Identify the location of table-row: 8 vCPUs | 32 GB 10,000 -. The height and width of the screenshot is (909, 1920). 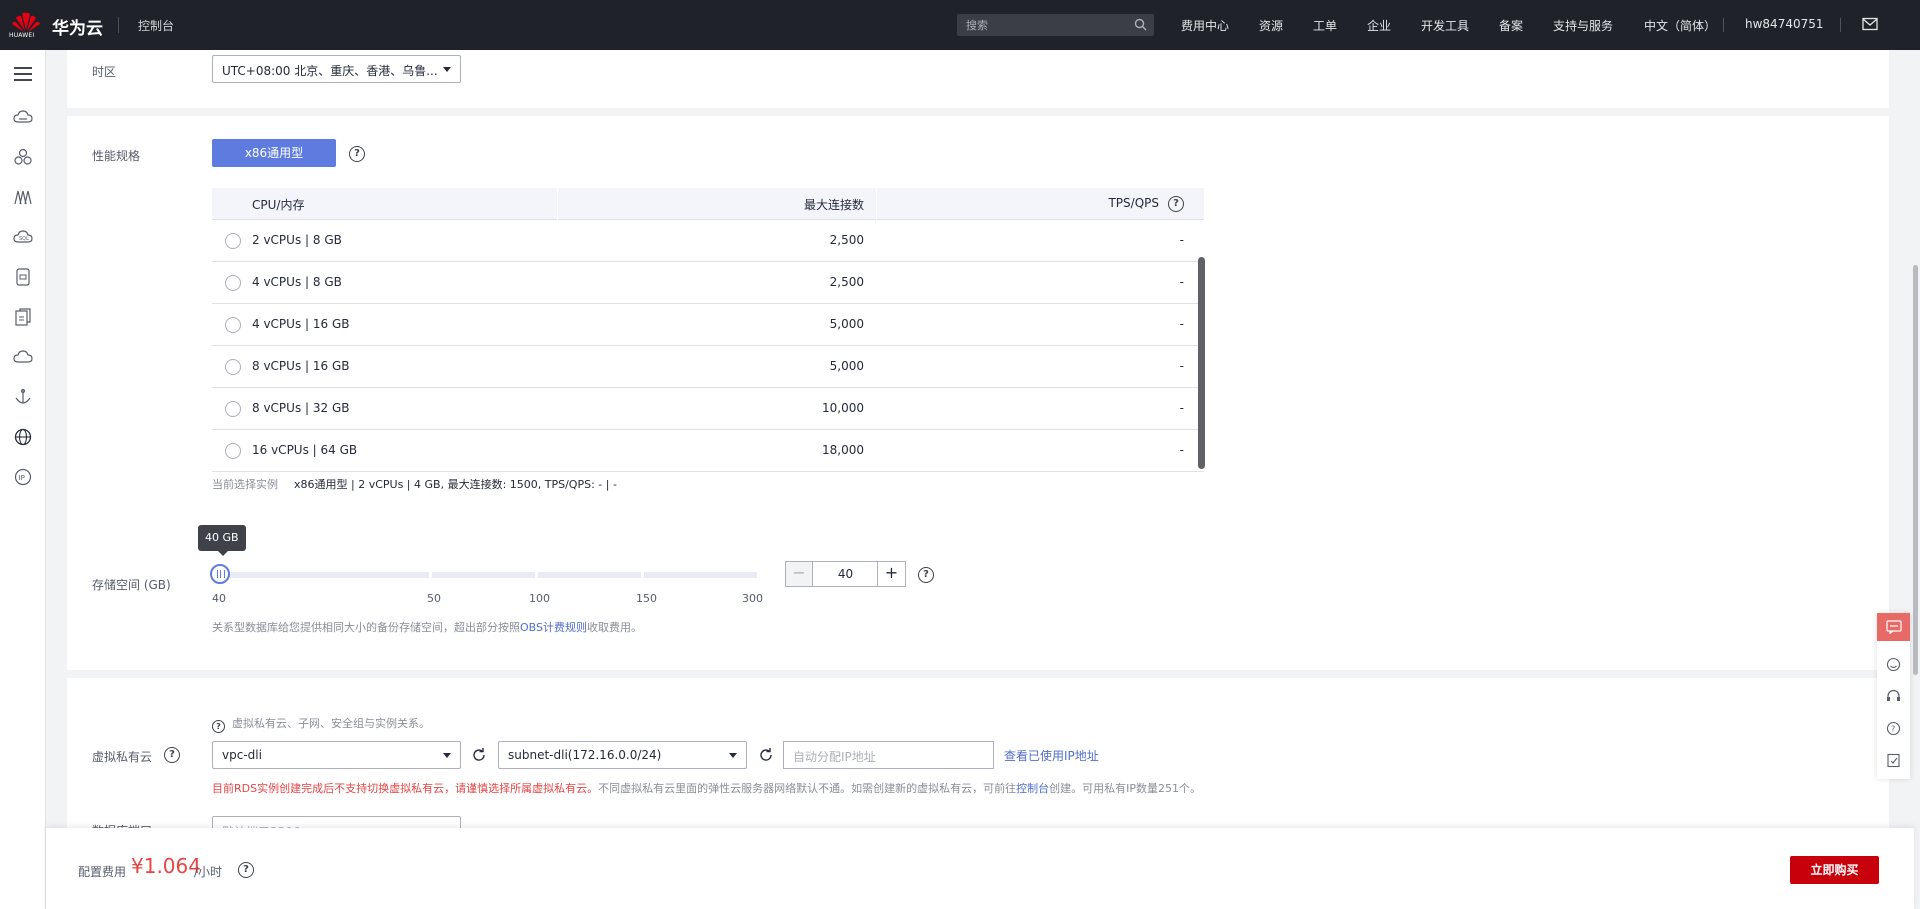
(708, 409).